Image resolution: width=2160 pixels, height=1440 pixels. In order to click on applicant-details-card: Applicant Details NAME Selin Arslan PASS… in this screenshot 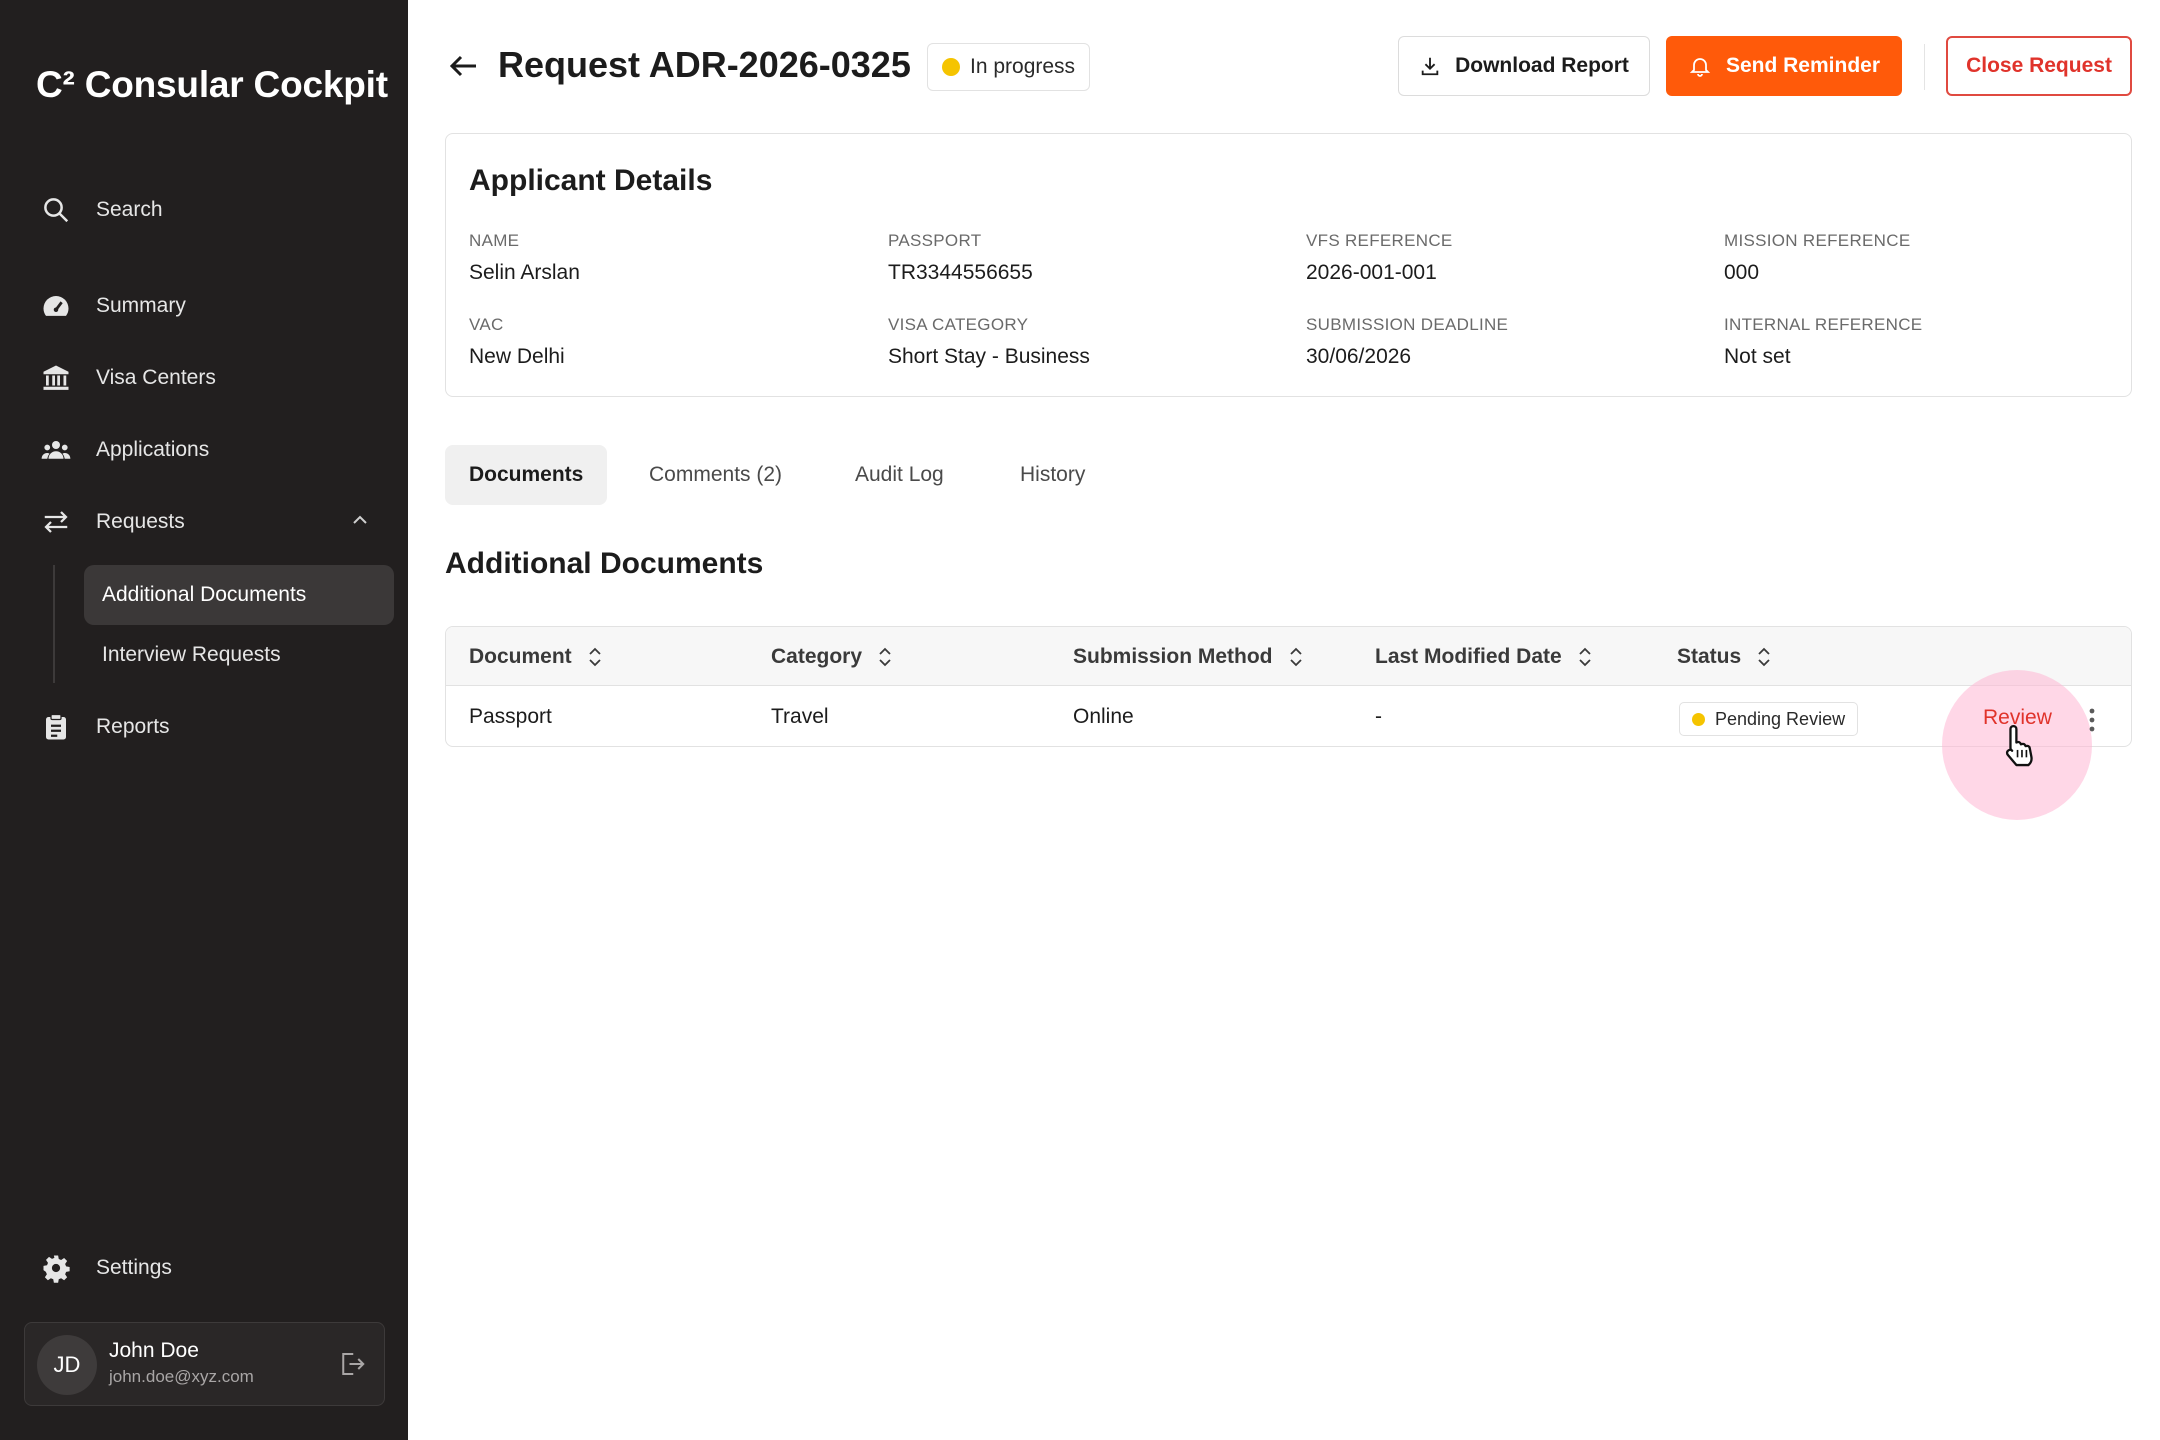, I will do `click(1288, 265)`.